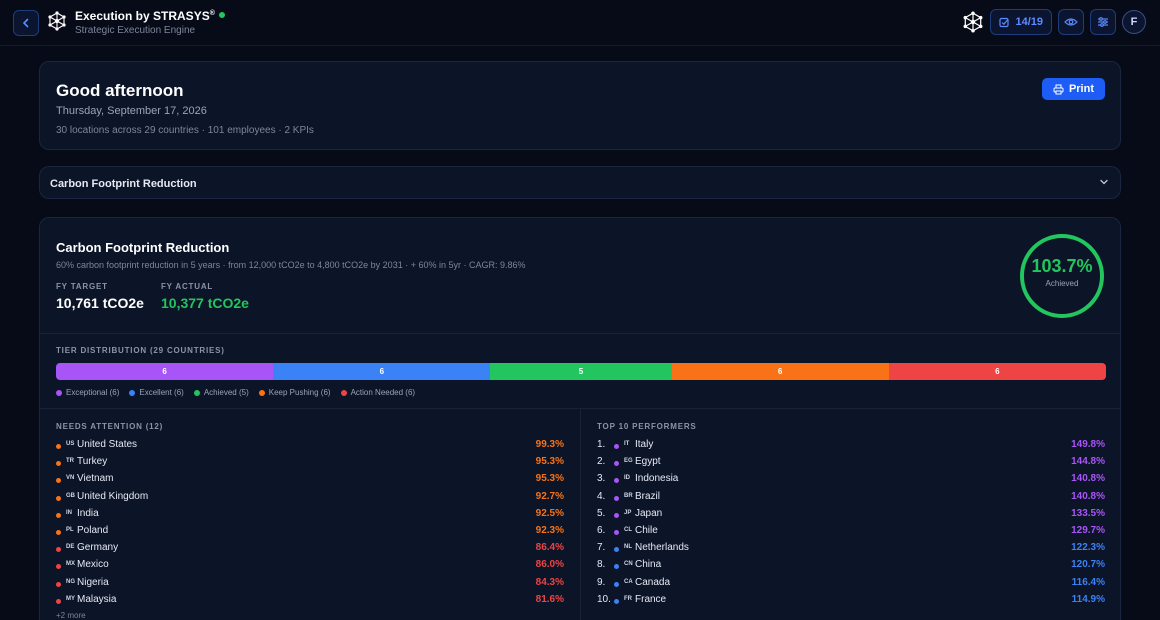 The image size is (1160, 620). I want to click on country-name: Egypt, so click(648, 462).